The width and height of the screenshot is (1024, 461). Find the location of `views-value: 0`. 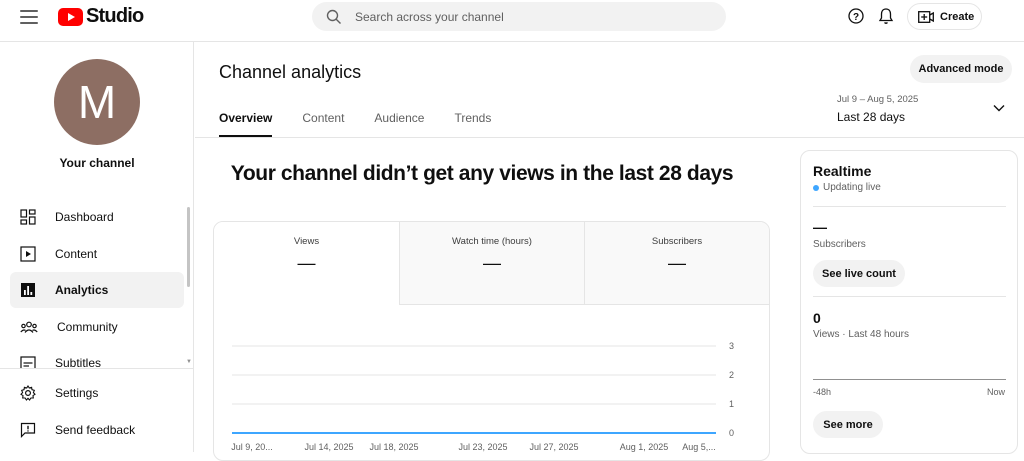

views-value: 0 is located at coordinates (817, 318).